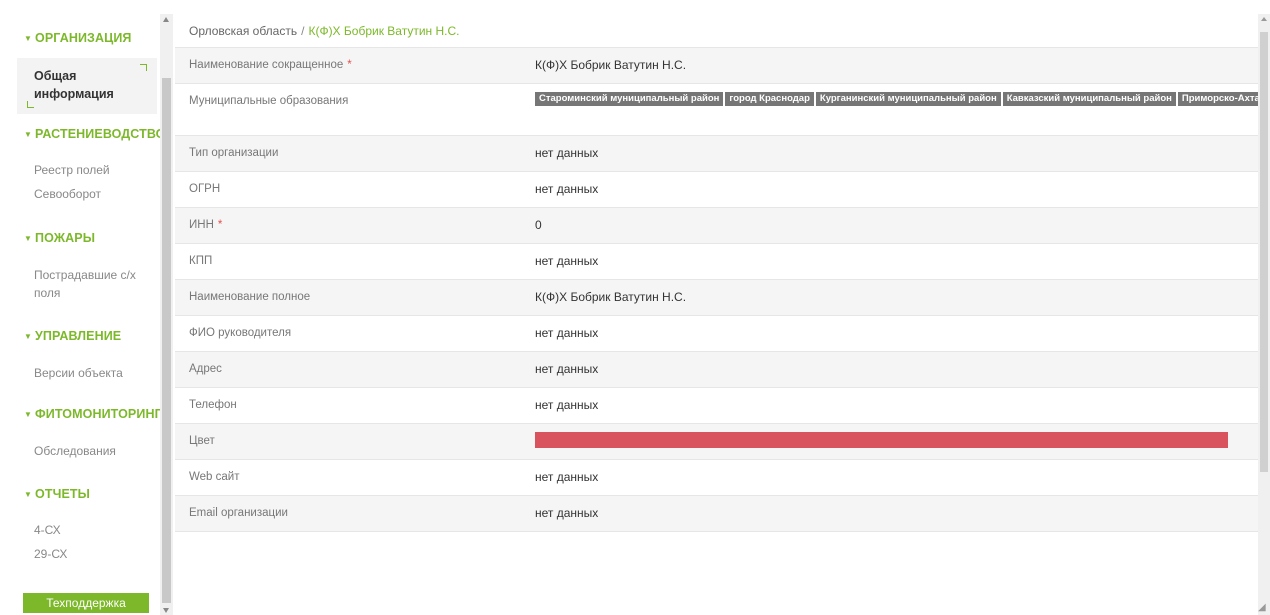 Image resolution: width=1270 pixels, height=615 pixels. What do you see at coordinates (716, 226) in the screenshot?
I see `field-row-inn: ИНН * 0` at bounding box center [716, 226].